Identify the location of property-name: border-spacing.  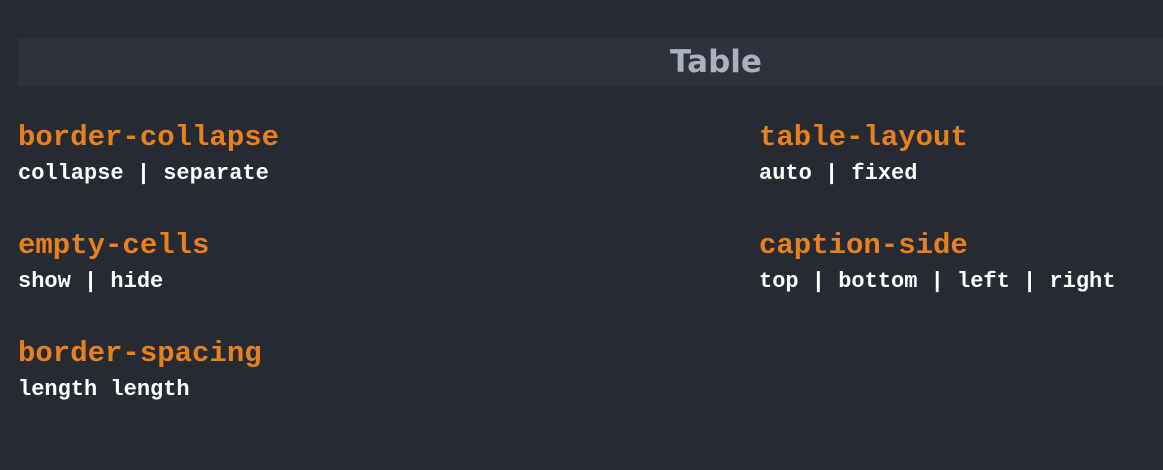
(140, 353).